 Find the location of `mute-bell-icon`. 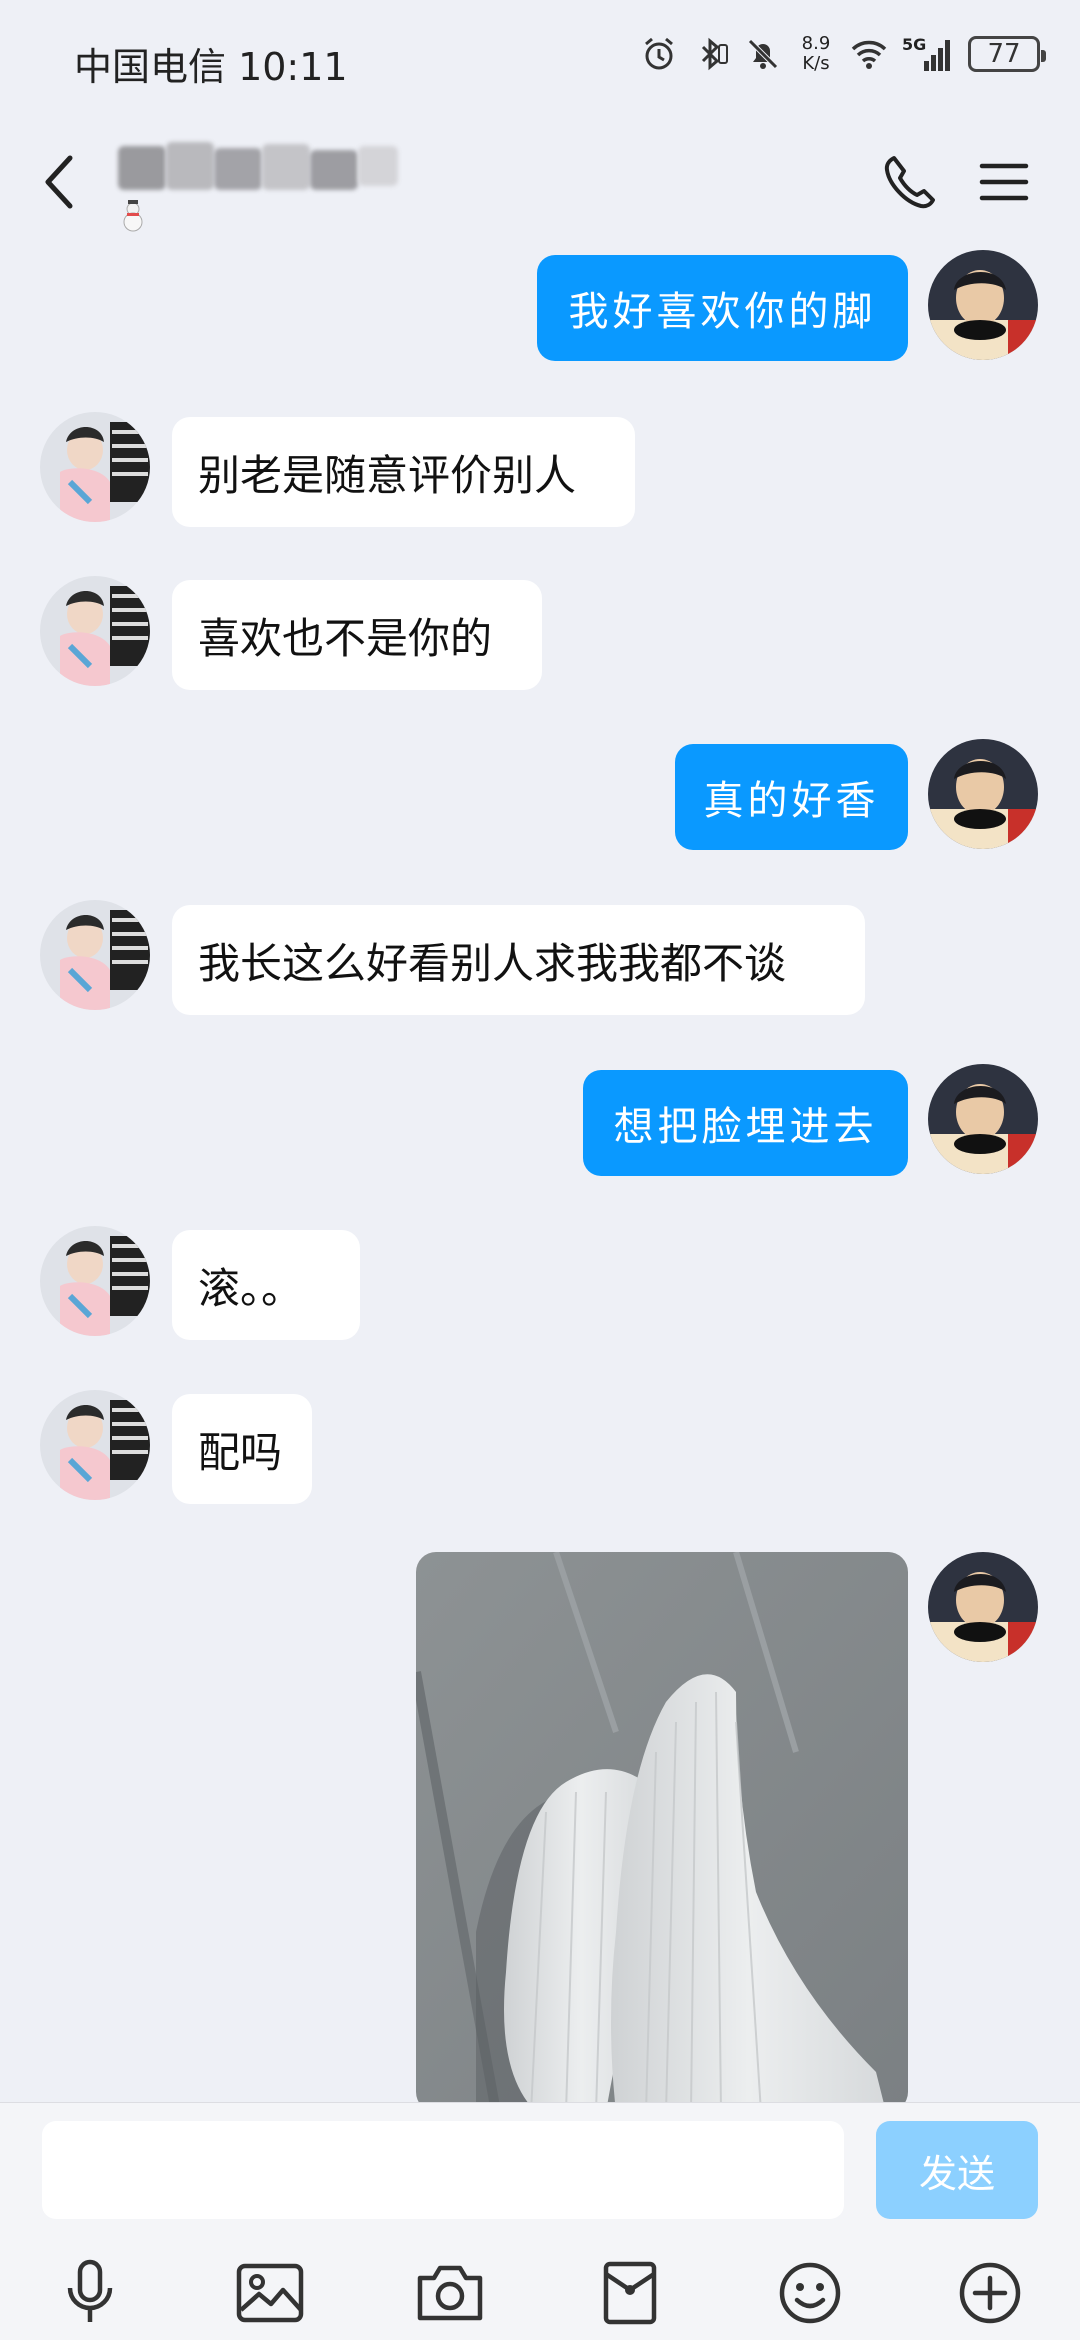

mute-bell-icon is located at coordinates (763, 54).